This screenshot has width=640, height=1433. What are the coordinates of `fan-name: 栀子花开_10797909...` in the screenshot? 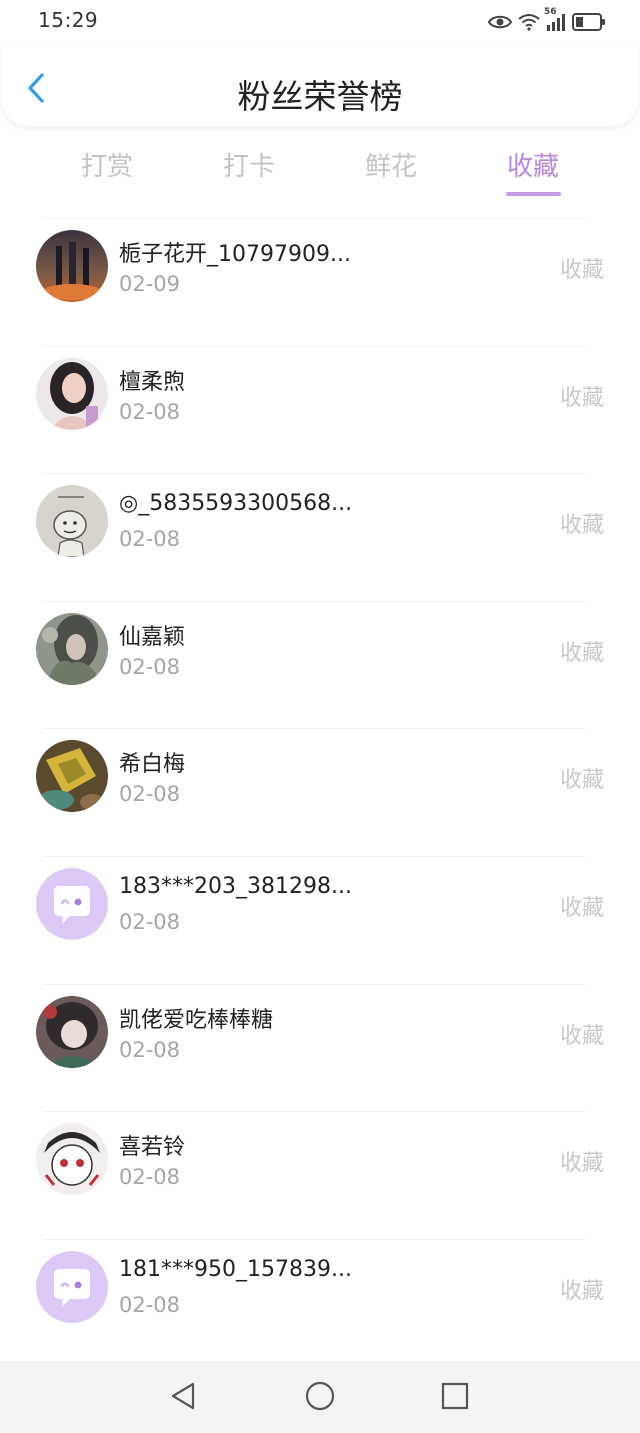 It's located at (235, 254).